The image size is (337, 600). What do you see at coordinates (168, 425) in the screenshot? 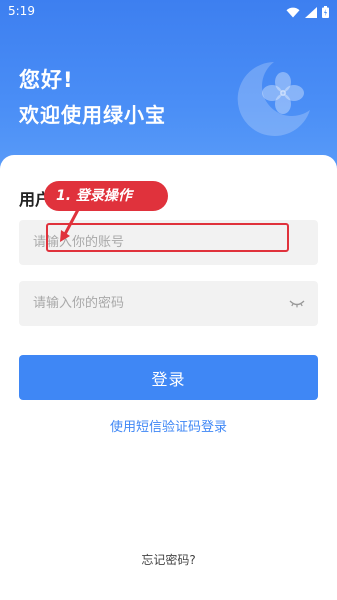
I see `sms-login-link: 使用短信验证码登录` at bounding box center [168, 425].